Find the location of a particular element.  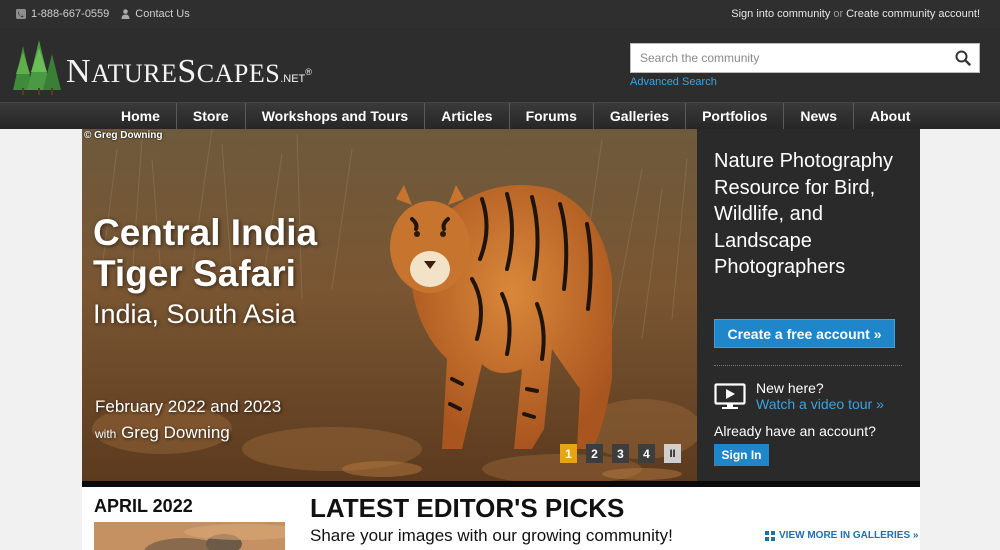

month-heading: APRIL 2022 is located at coordinates (143, 506).